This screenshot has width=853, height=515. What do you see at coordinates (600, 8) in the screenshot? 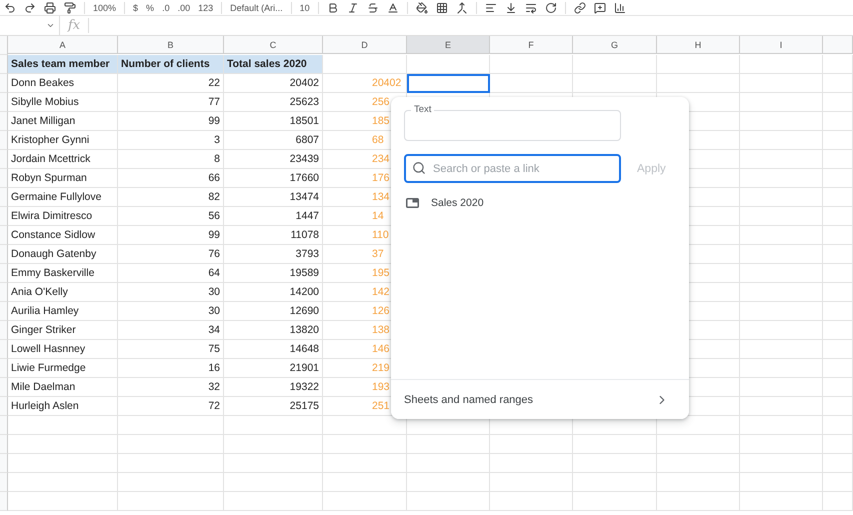
I see `comment-icon` at bounding box center [600, 8].